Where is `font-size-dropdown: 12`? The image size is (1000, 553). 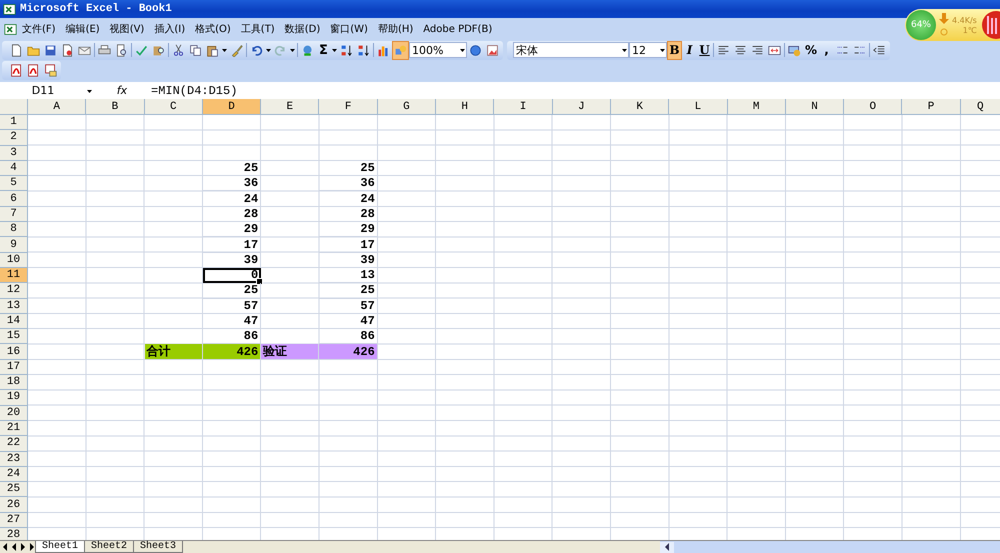 font-size-dropdown: 12 is located at coordinates (648, 50).